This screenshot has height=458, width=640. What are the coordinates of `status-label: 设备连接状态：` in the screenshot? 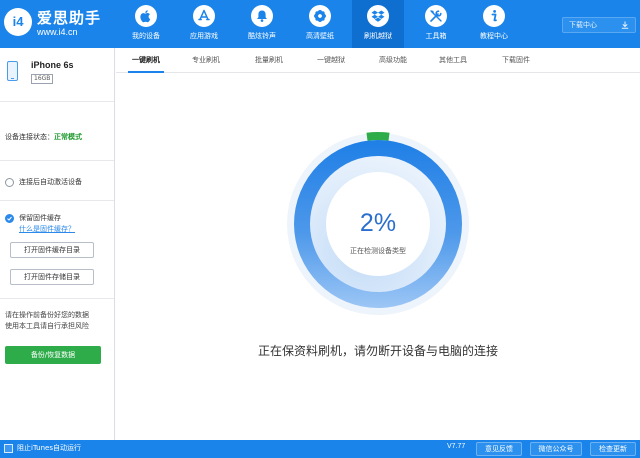 It's located at (29, 137).